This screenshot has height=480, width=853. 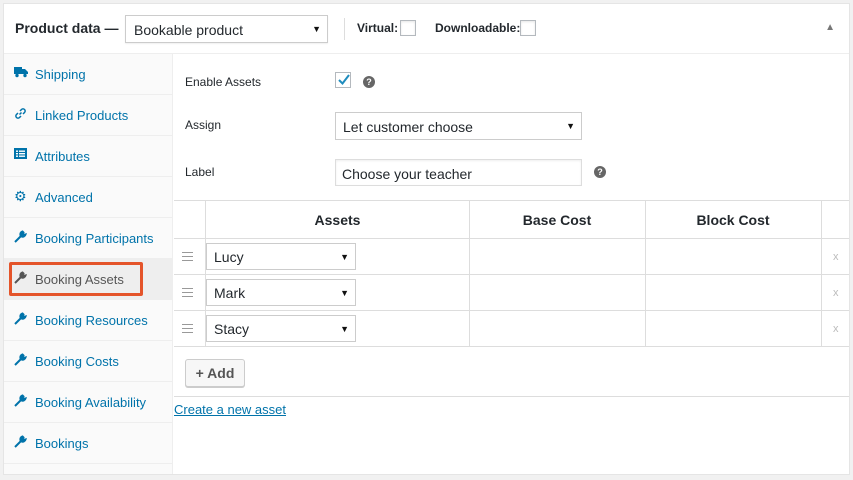 I want to click on asset-value: Stacy, so click(x=232, y=329).